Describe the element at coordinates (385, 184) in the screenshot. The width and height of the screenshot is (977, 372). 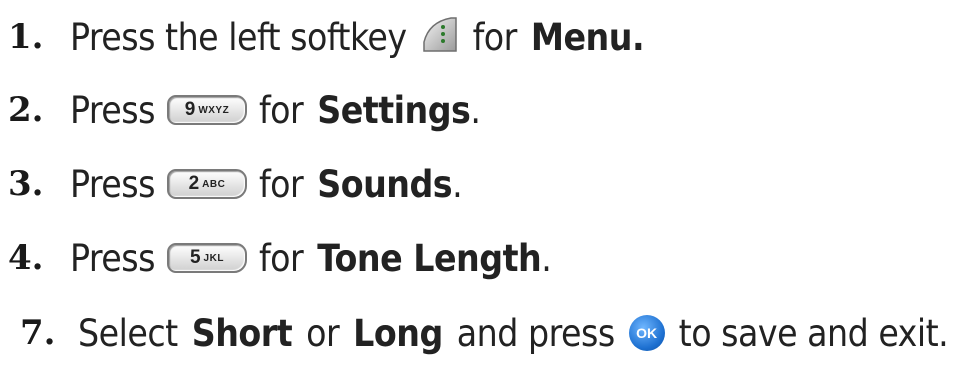
I see `step-bold-term: Sounds` at that location.